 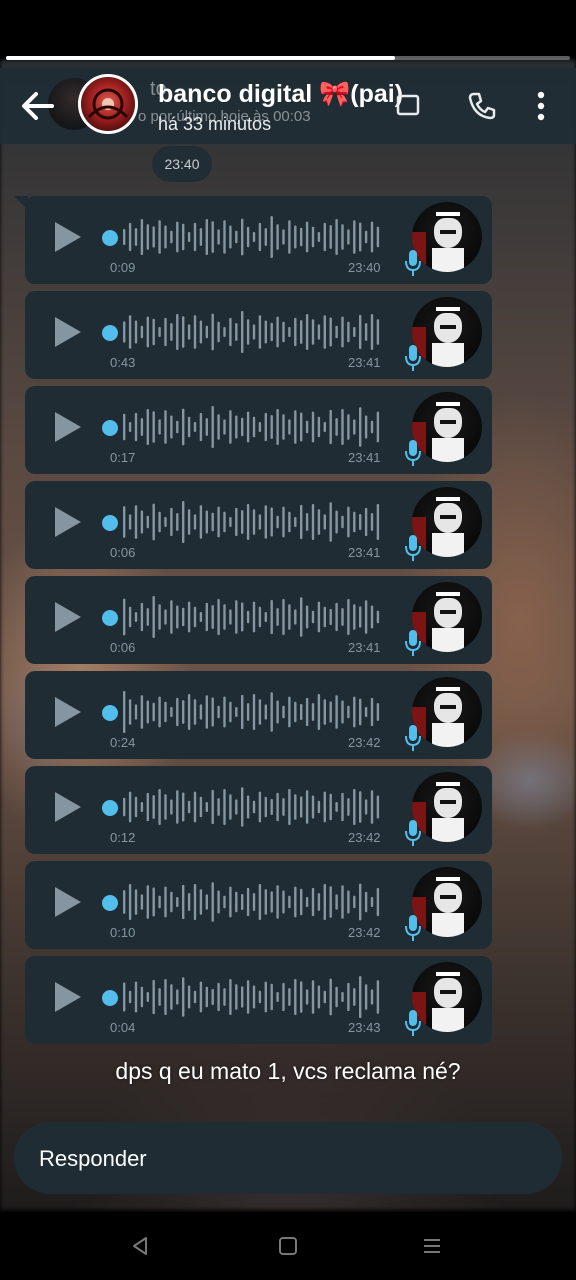 I want to click on date-chip: 23:40, so click(x=182, y=164).